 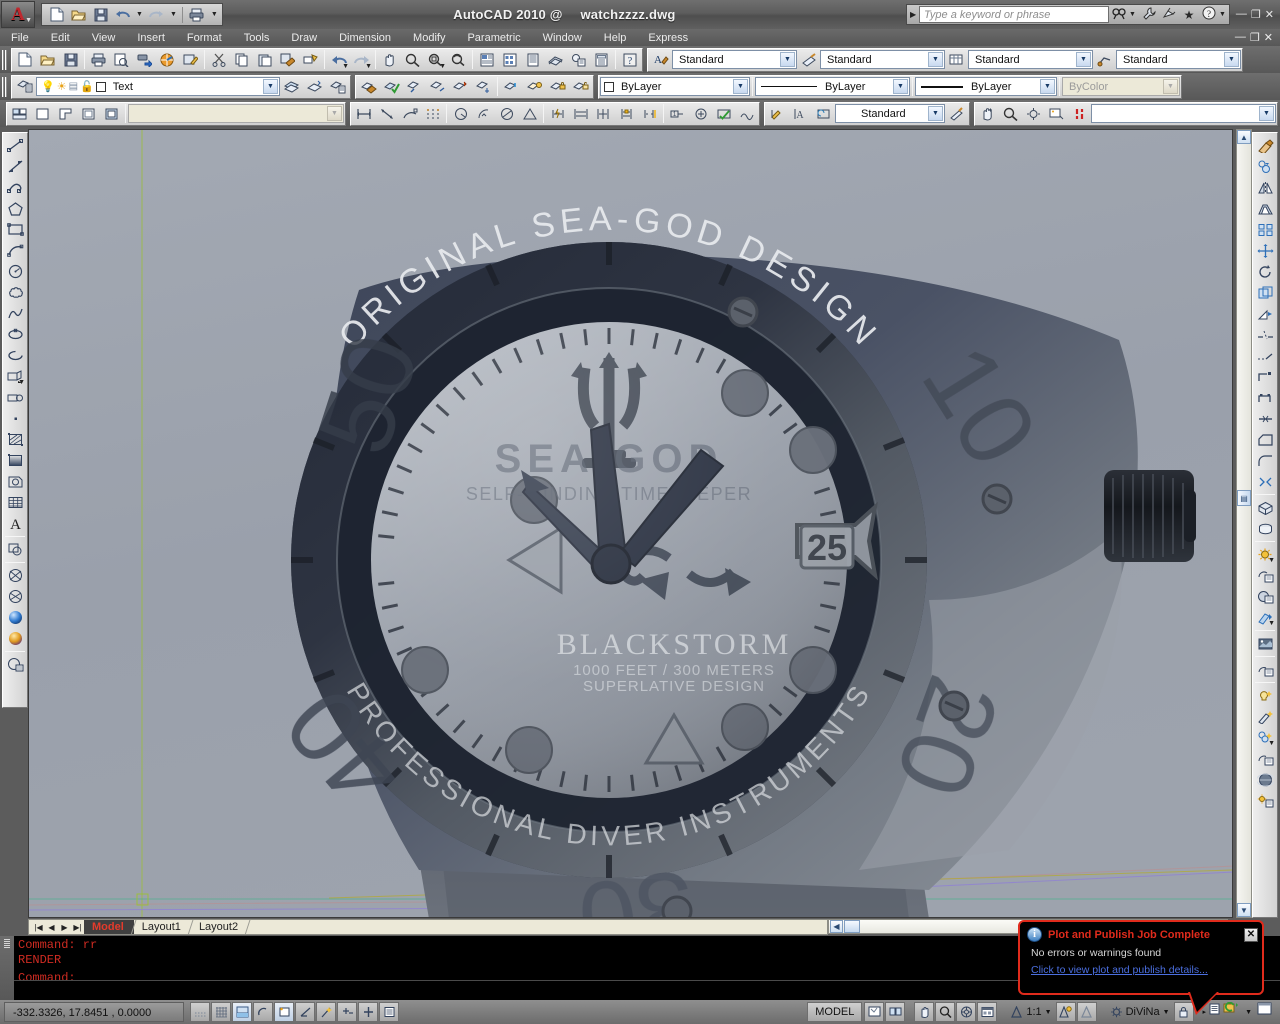 I want to click on redo-icon: ▼, so click(x=361, y=60).